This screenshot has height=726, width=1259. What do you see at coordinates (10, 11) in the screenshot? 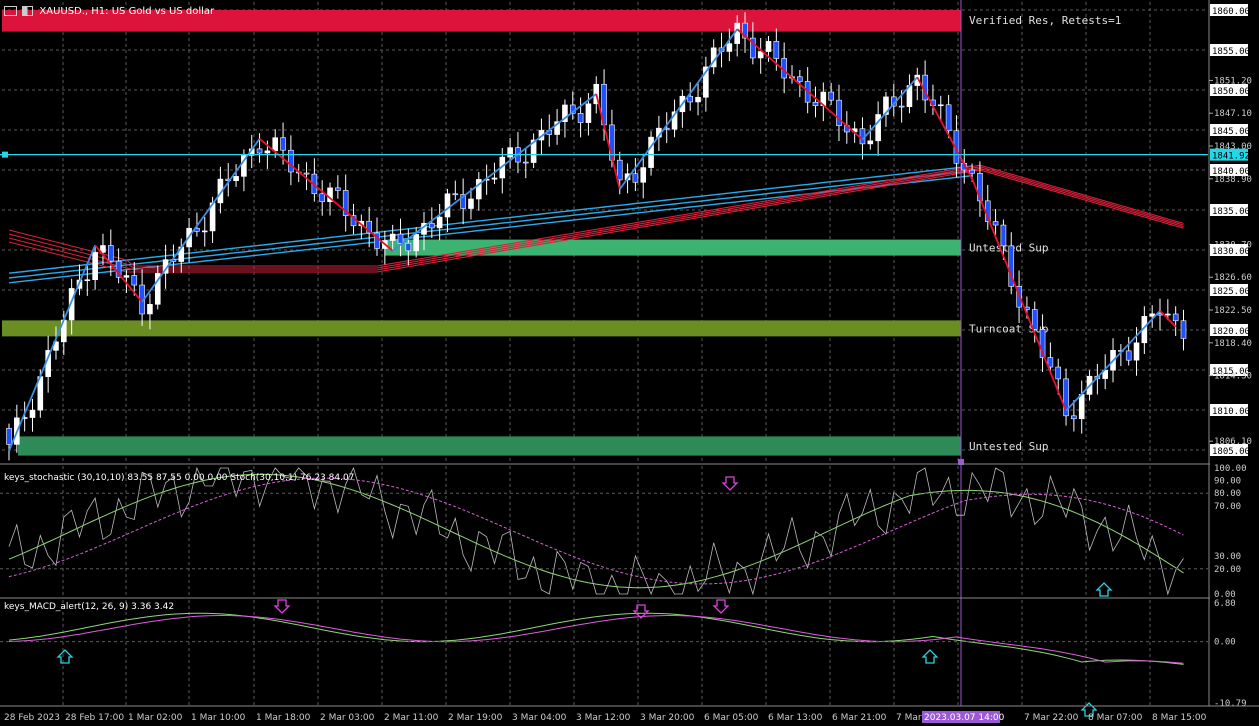
I see `grid-menu-icon` at bounding box center [10, 11].